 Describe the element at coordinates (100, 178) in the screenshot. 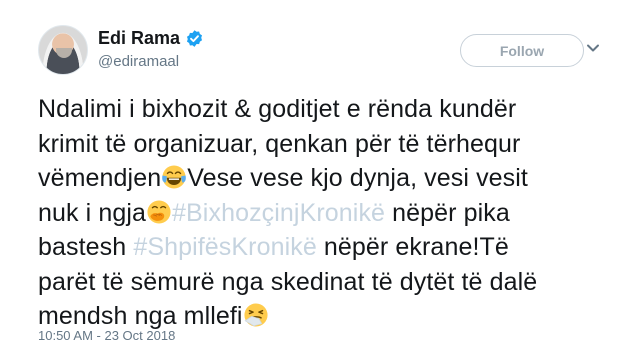

I see `tweet-text-segment: vëmendjen` at that location.